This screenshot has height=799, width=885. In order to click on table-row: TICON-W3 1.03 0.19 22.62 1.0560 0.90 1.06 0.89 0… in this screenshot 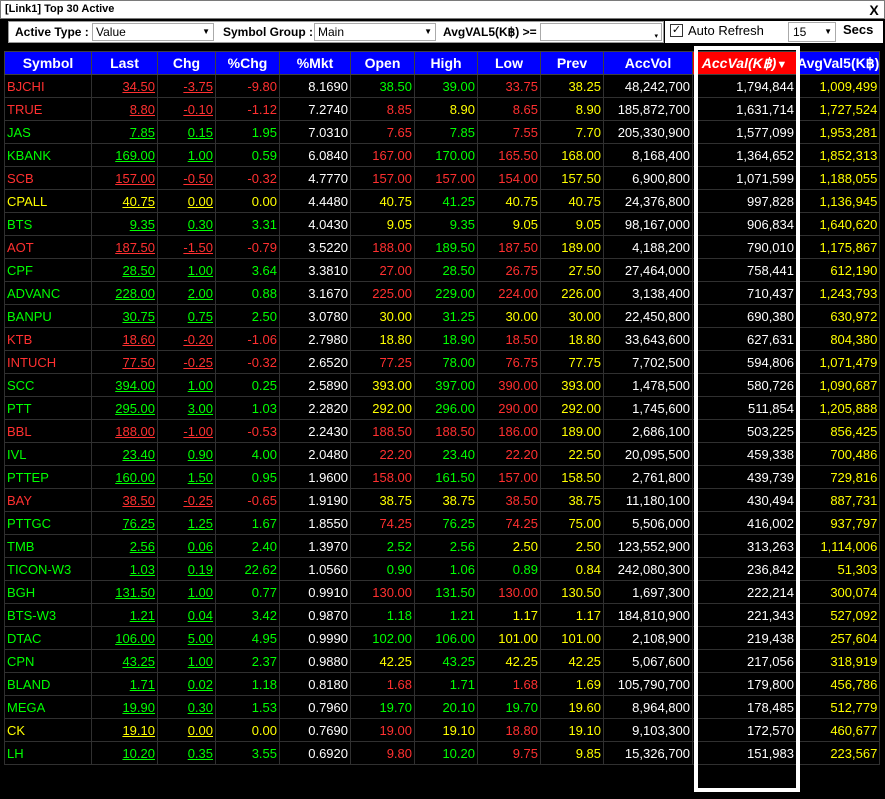, I will do `click(442, 569)`.